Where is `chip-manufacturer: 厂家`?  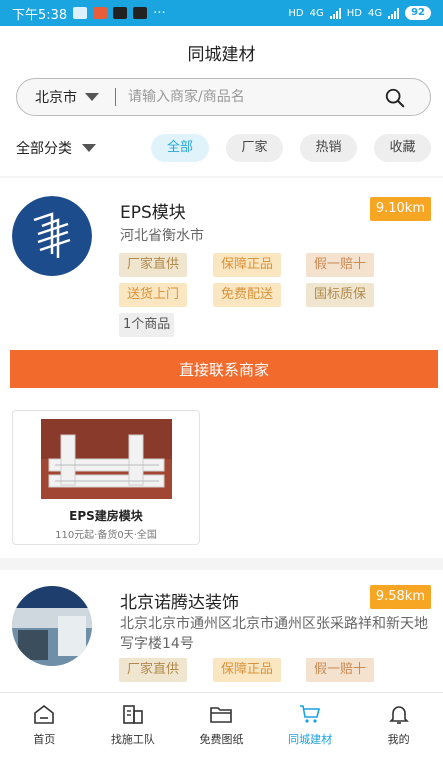 chip-manufacturer: 厂家 is located at coordinates (254, 148).